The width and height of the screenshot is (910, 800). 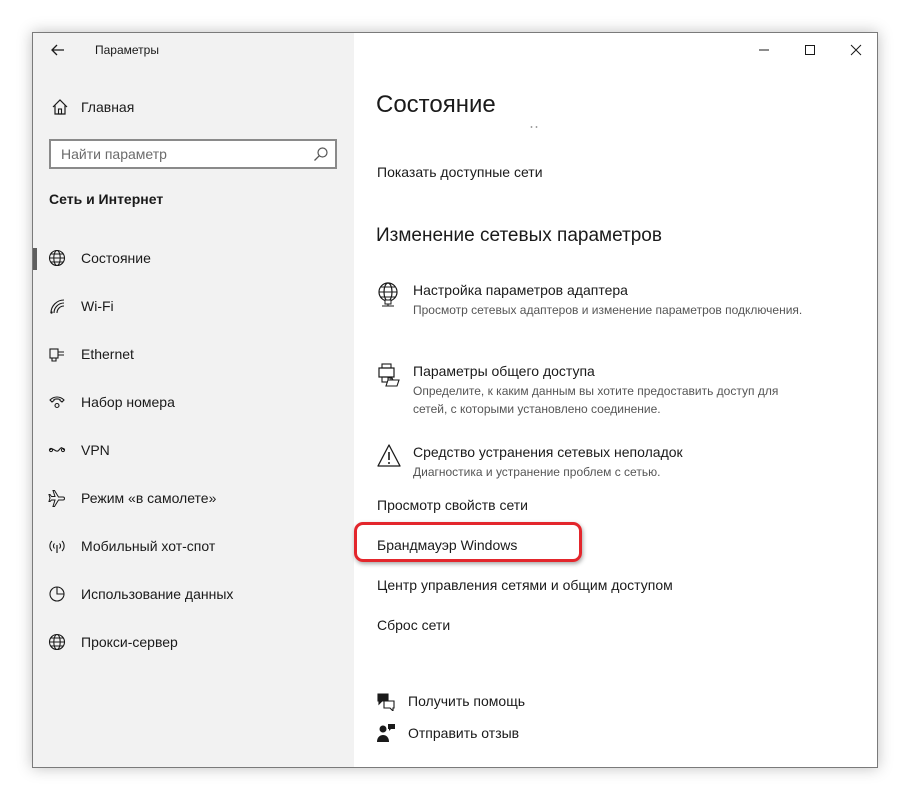 I want to click on proxy-globe-icon, so click(x=57, y=642).